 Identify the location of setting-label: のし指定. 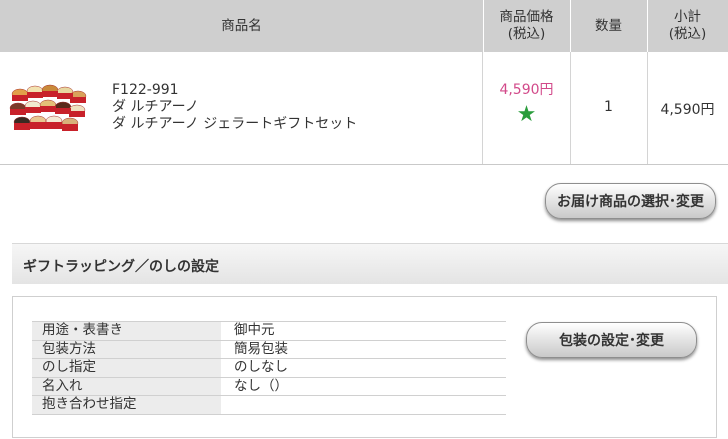
(126, 368).